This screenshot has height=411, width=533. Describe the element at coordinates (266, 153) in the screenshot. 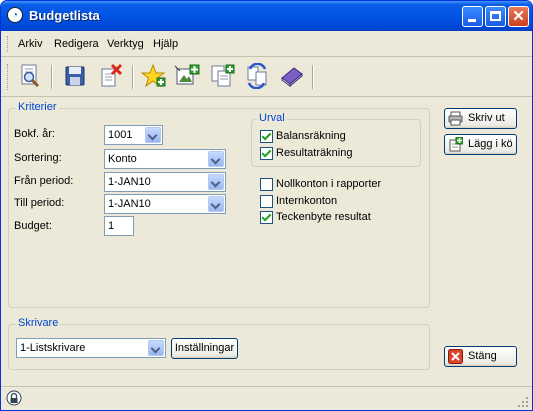

I see `resultatrakning-checkbox` at that location.